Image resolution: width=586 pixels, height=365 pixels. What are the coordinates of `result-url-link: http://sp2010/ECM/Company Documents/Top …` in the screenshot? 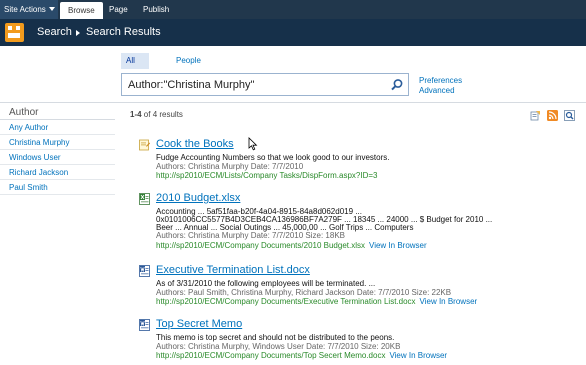 It's located at (270, 355).